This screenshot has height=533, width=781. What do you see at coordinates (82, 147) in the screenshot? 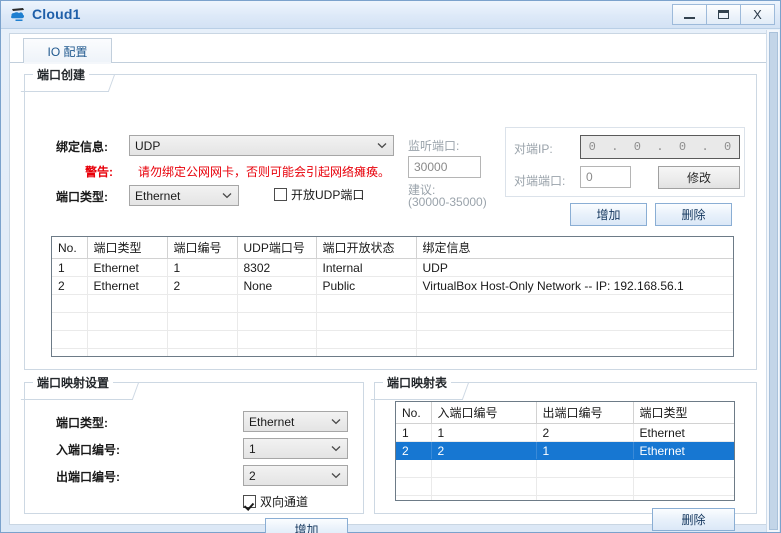
I see `binding-info-label: 绑定信息:` at bounding box center [82, 147].